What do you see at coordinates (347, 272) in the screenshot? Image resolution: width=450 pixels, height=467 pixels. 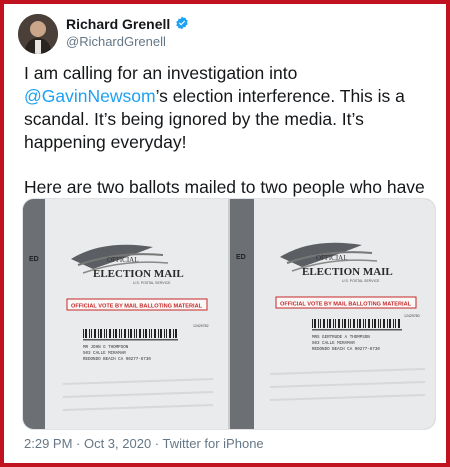 I see `ballot-2-election-mail: ELECTION MAIL` at bounding box center [347, 272].